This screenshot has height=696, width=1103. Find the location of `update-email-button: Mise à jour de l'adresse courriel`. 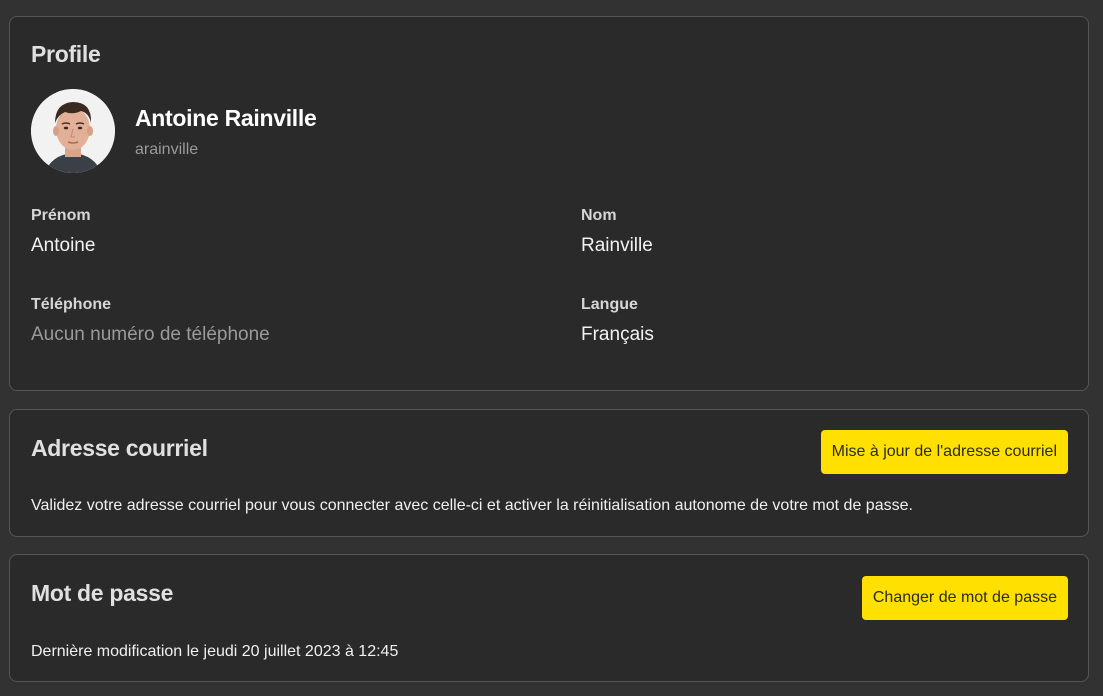

update-email-button: Mise à jour de l'adresse courriel is located at coordinates (944, 452).